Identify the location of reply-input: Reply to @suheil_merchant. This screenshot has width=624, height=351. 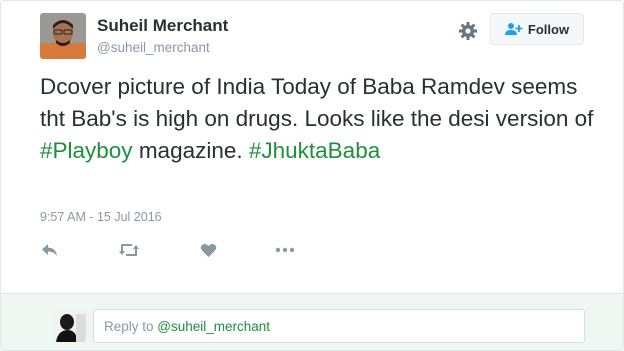
(339, 326).